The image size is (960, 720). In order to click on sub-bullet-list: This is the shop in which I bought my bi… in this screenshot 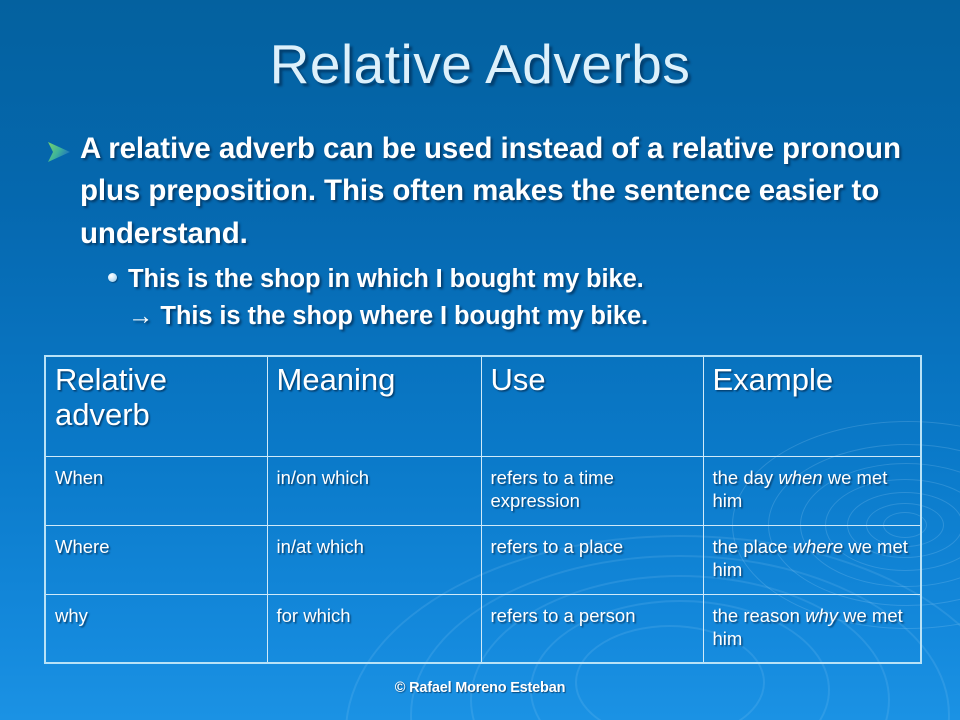, I will do `click(517, 297)`.